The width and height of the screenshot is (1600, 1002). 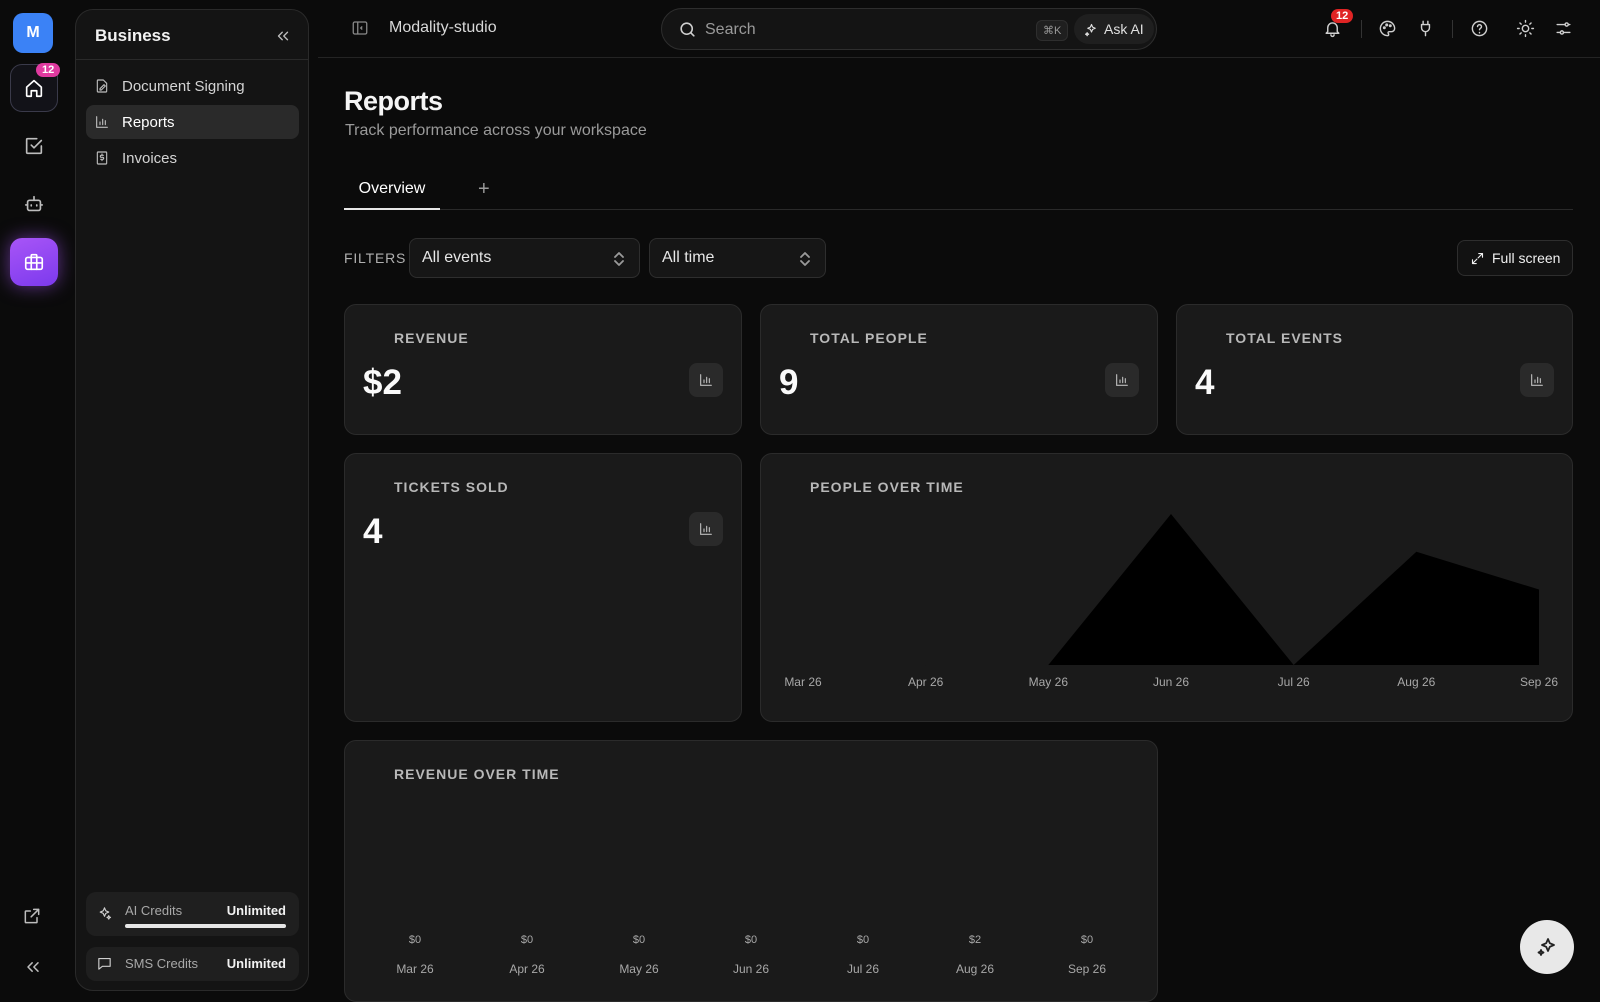 What do you see at coordinates (543, 587) in the screenshot?
I see `tickets-sold-card: TICKETS SOLD 4` at bounding box center [543, 587].